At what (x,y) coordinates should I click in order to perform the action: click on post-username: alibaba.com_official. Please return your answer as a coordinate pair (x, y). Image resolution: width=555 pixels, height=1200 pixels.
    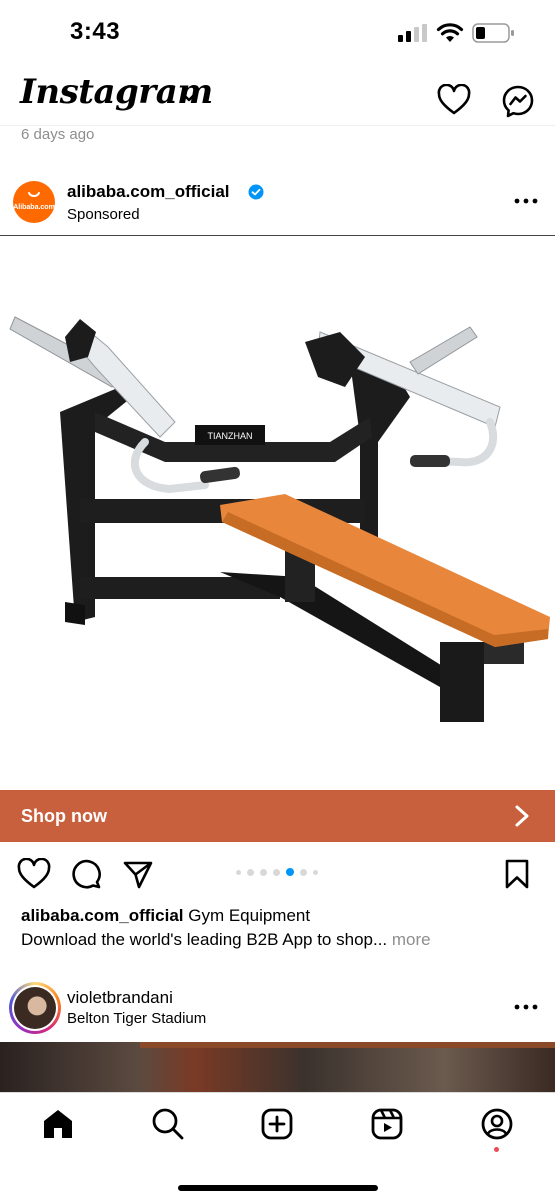
    Looking at the image, I should click on (148, 192).